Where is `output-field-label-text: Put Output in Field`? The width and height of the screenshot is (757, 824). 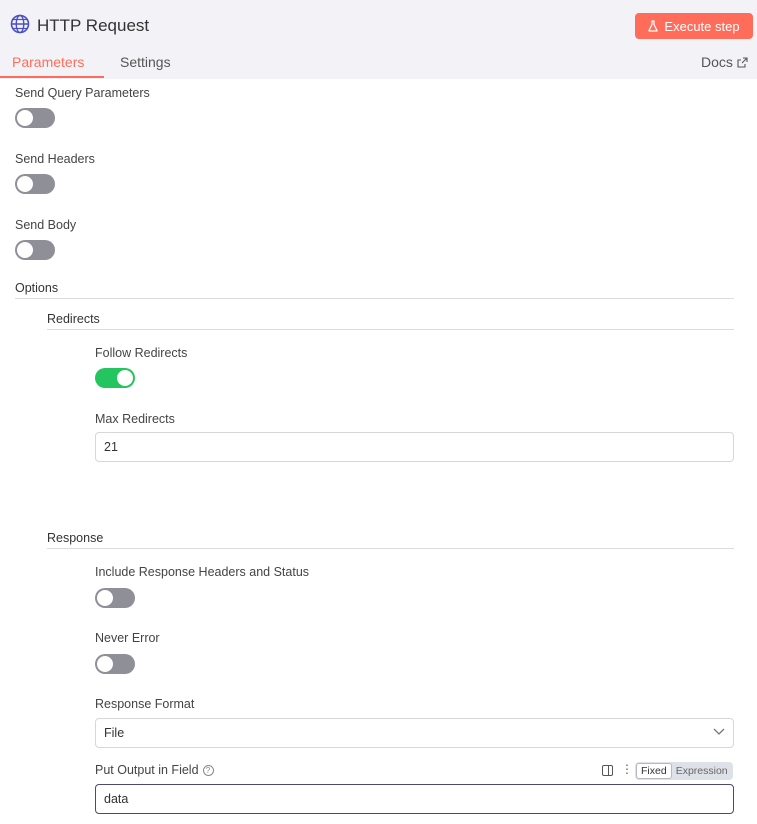 output-field-label-text: Put Output in Field is located at coordinates (147, 770).